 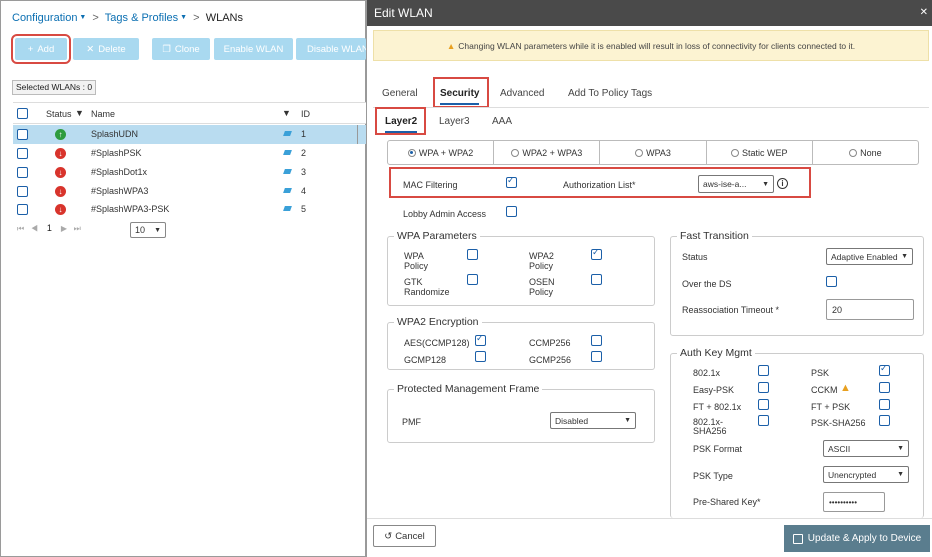 What do you see at coordinates (388, 536) in the screenshot?
I see `undo-icon: ↺` at bounding box center [388, 536].